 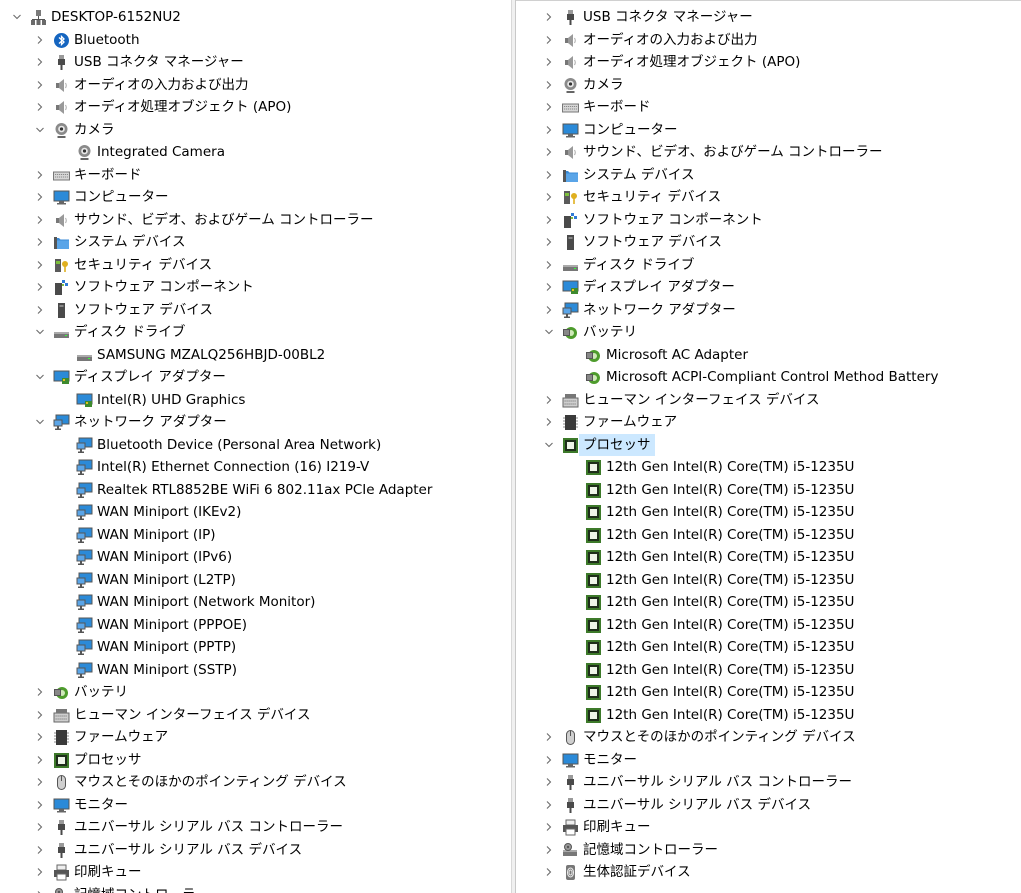 What do you see at coordinates (768, 805) in the screenshot?
I see `tree-node-category-35: ユニバーサル シリアル バス デバイス` at bounding box center [768, 805].